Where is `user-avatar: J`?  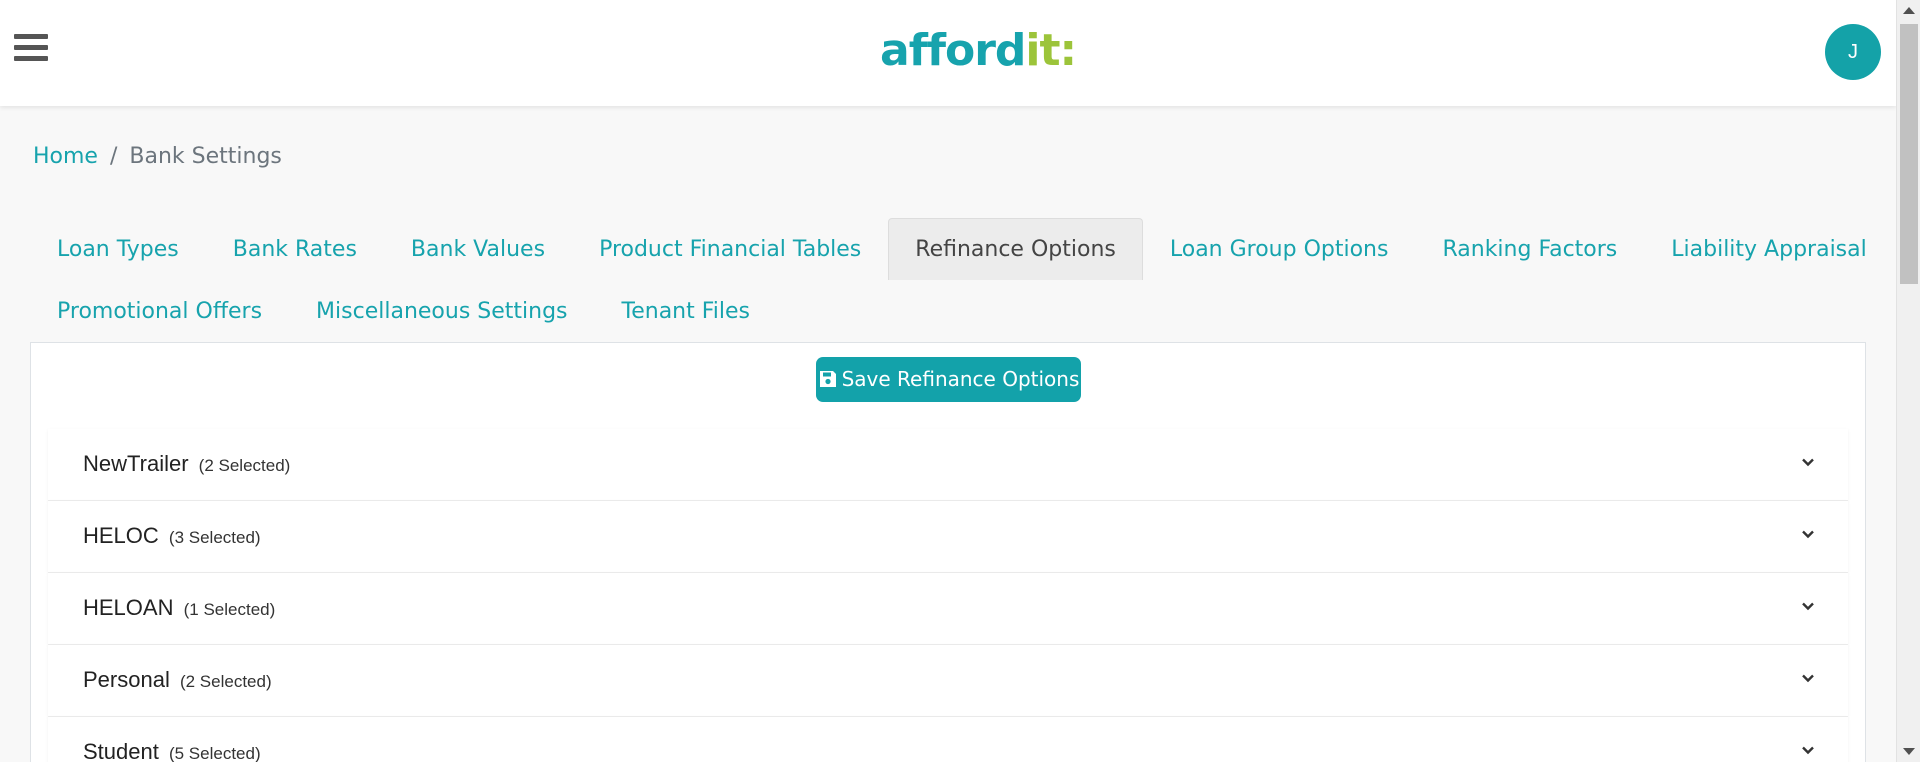 user-avatar: J is located at coordinates (1853, 52).